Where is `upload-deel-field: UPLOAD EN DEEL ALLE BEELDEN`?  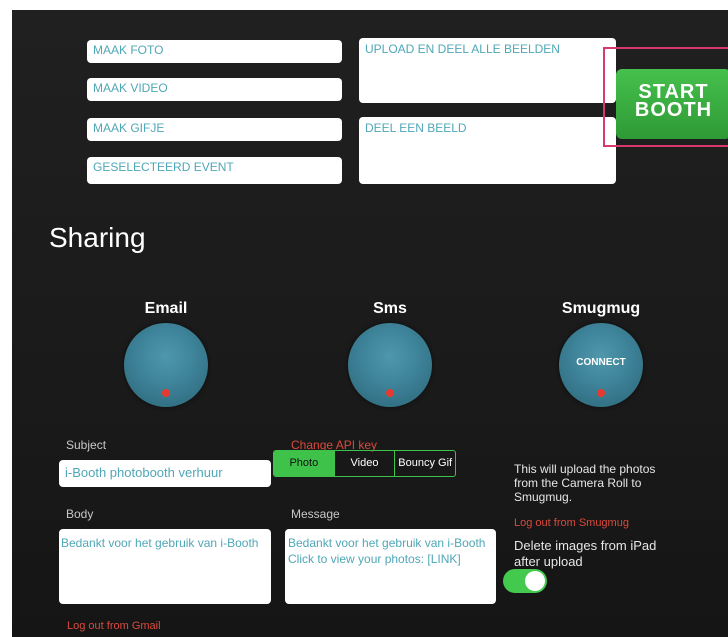
upload-deel-field: UPLOAD EN DEEL ALLE BEELDEN is located at coordinates (487, 70).